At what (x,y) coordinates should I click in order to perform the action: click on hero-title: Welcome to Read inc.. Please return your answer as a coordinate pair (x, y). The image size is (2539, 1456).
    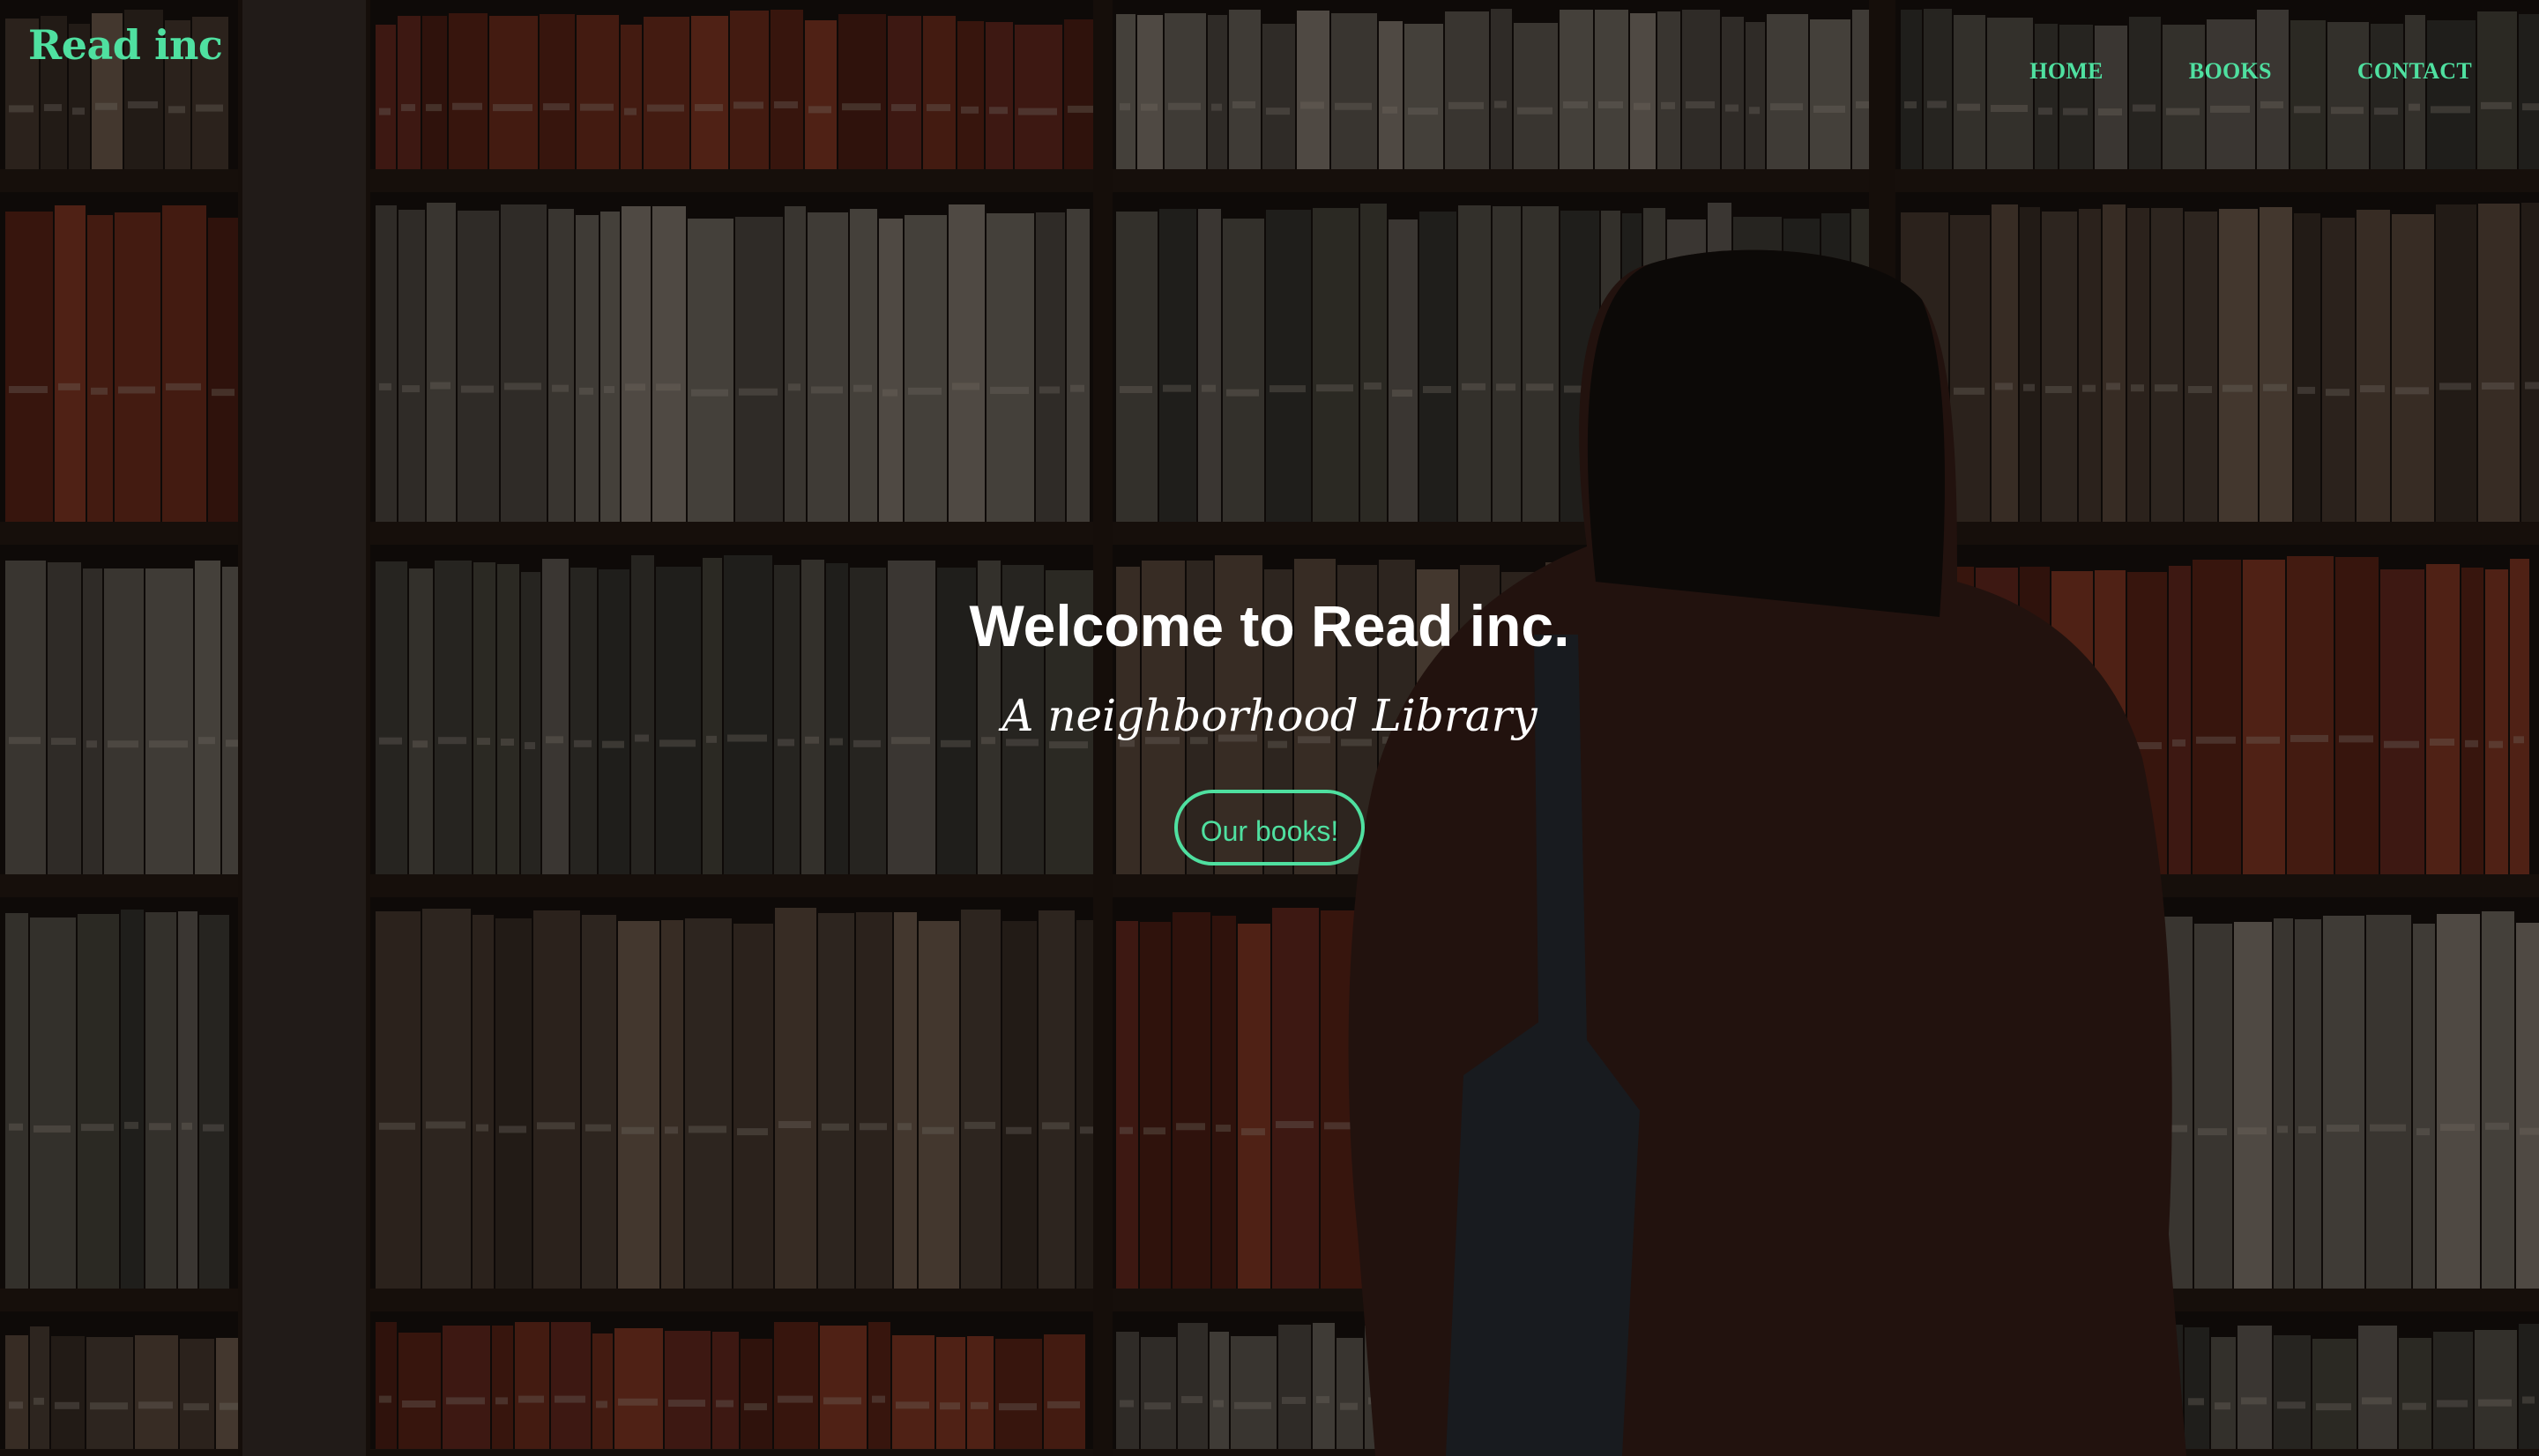
    Looking at the image, I should click on (1269, 625).